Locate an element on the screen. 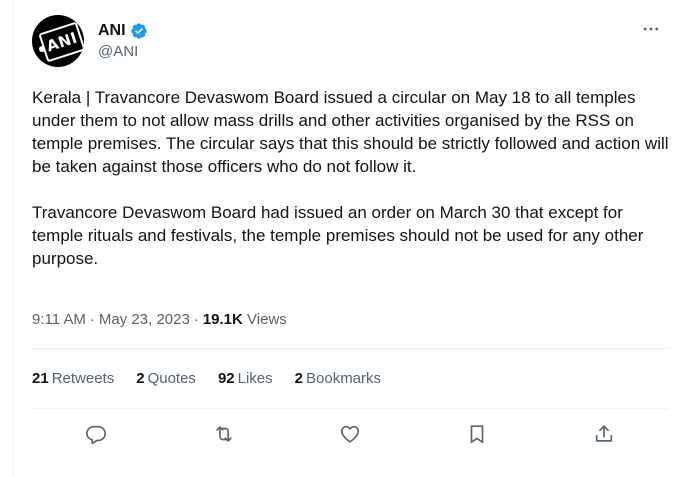  likes-count: 92 is located at coordinates (226, 378).